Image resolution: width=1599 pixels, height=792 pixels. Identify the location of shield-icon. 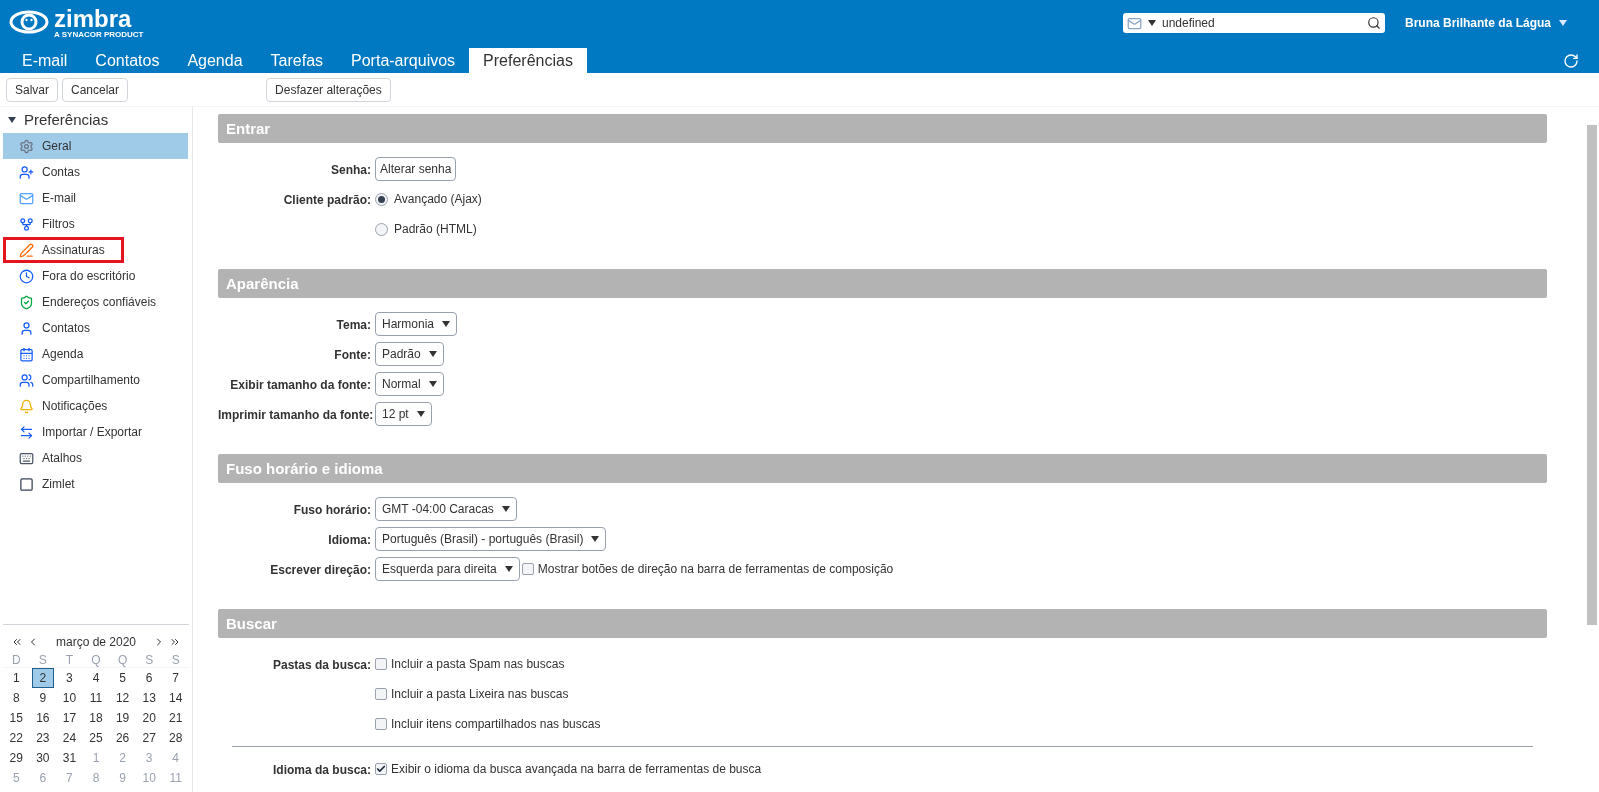
(26, 302).